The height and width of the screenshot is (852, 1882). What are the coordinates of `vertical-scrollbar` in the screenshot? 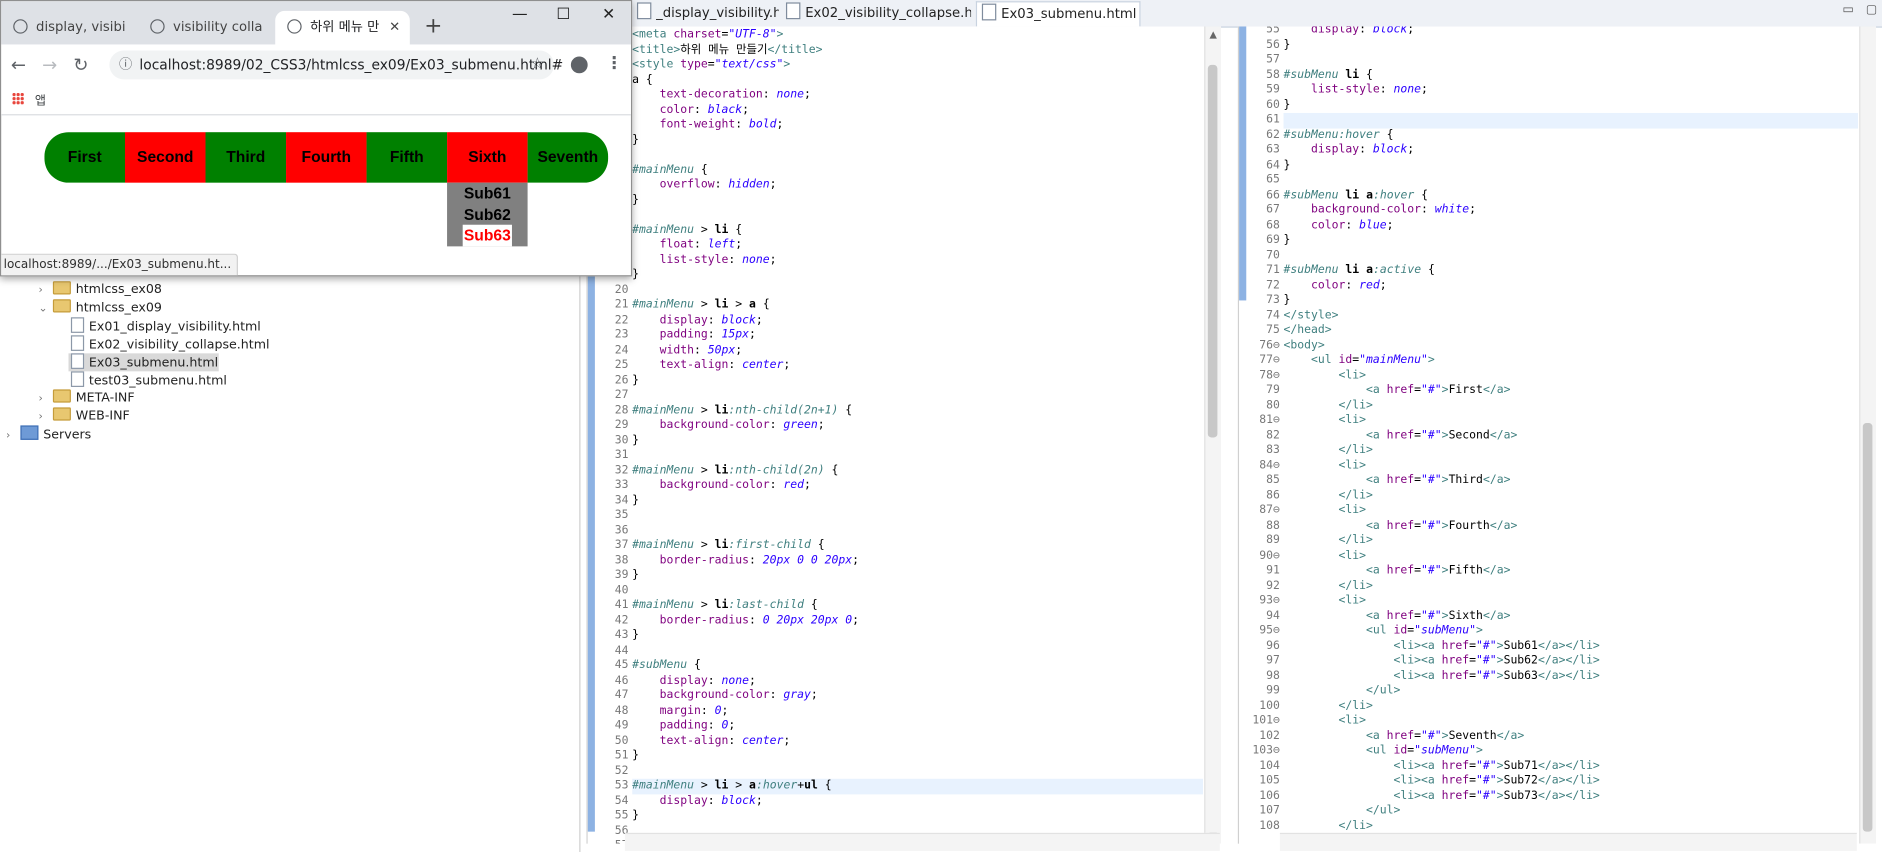 It's located at (1868, 435).